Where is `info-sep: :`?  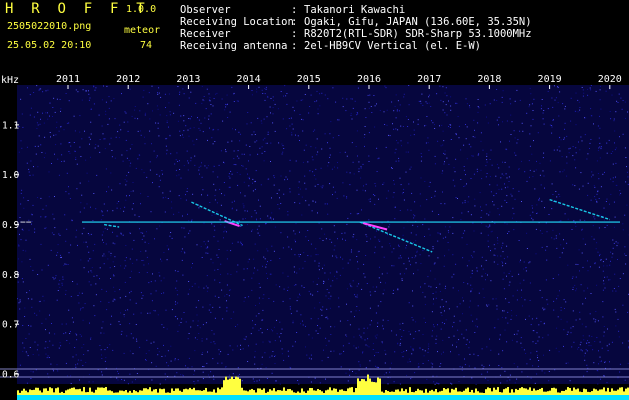
info-sep: : is located at coordinates (294, 22).